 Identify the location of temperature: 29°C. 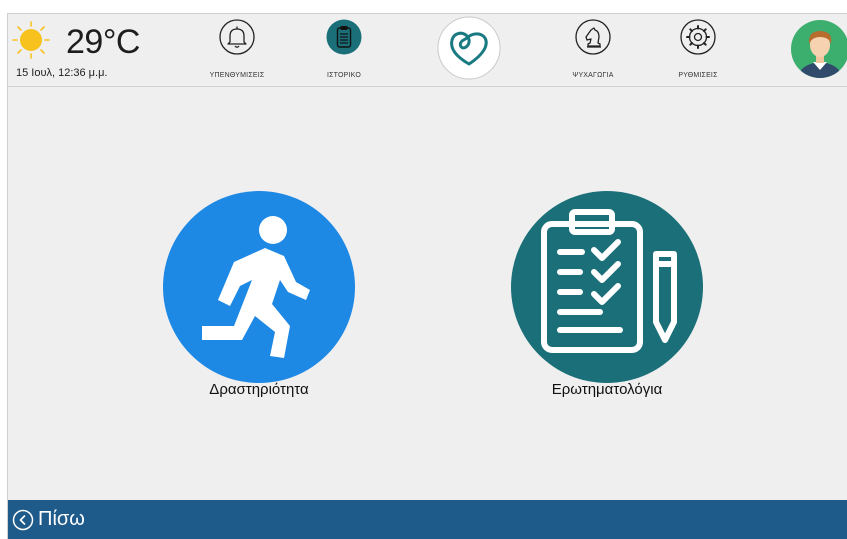
(103, 42).